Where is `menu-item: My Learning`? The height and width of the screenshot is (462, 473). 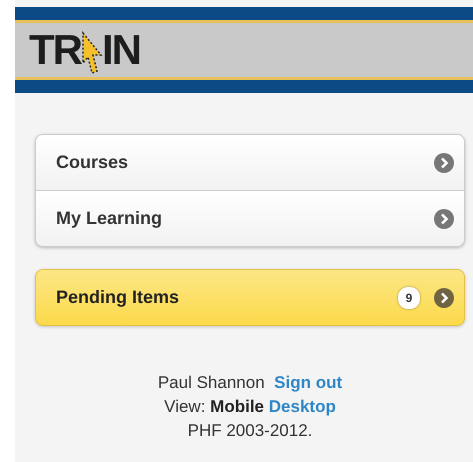
menu-item: My Learning is located at coordinates (250, 218).